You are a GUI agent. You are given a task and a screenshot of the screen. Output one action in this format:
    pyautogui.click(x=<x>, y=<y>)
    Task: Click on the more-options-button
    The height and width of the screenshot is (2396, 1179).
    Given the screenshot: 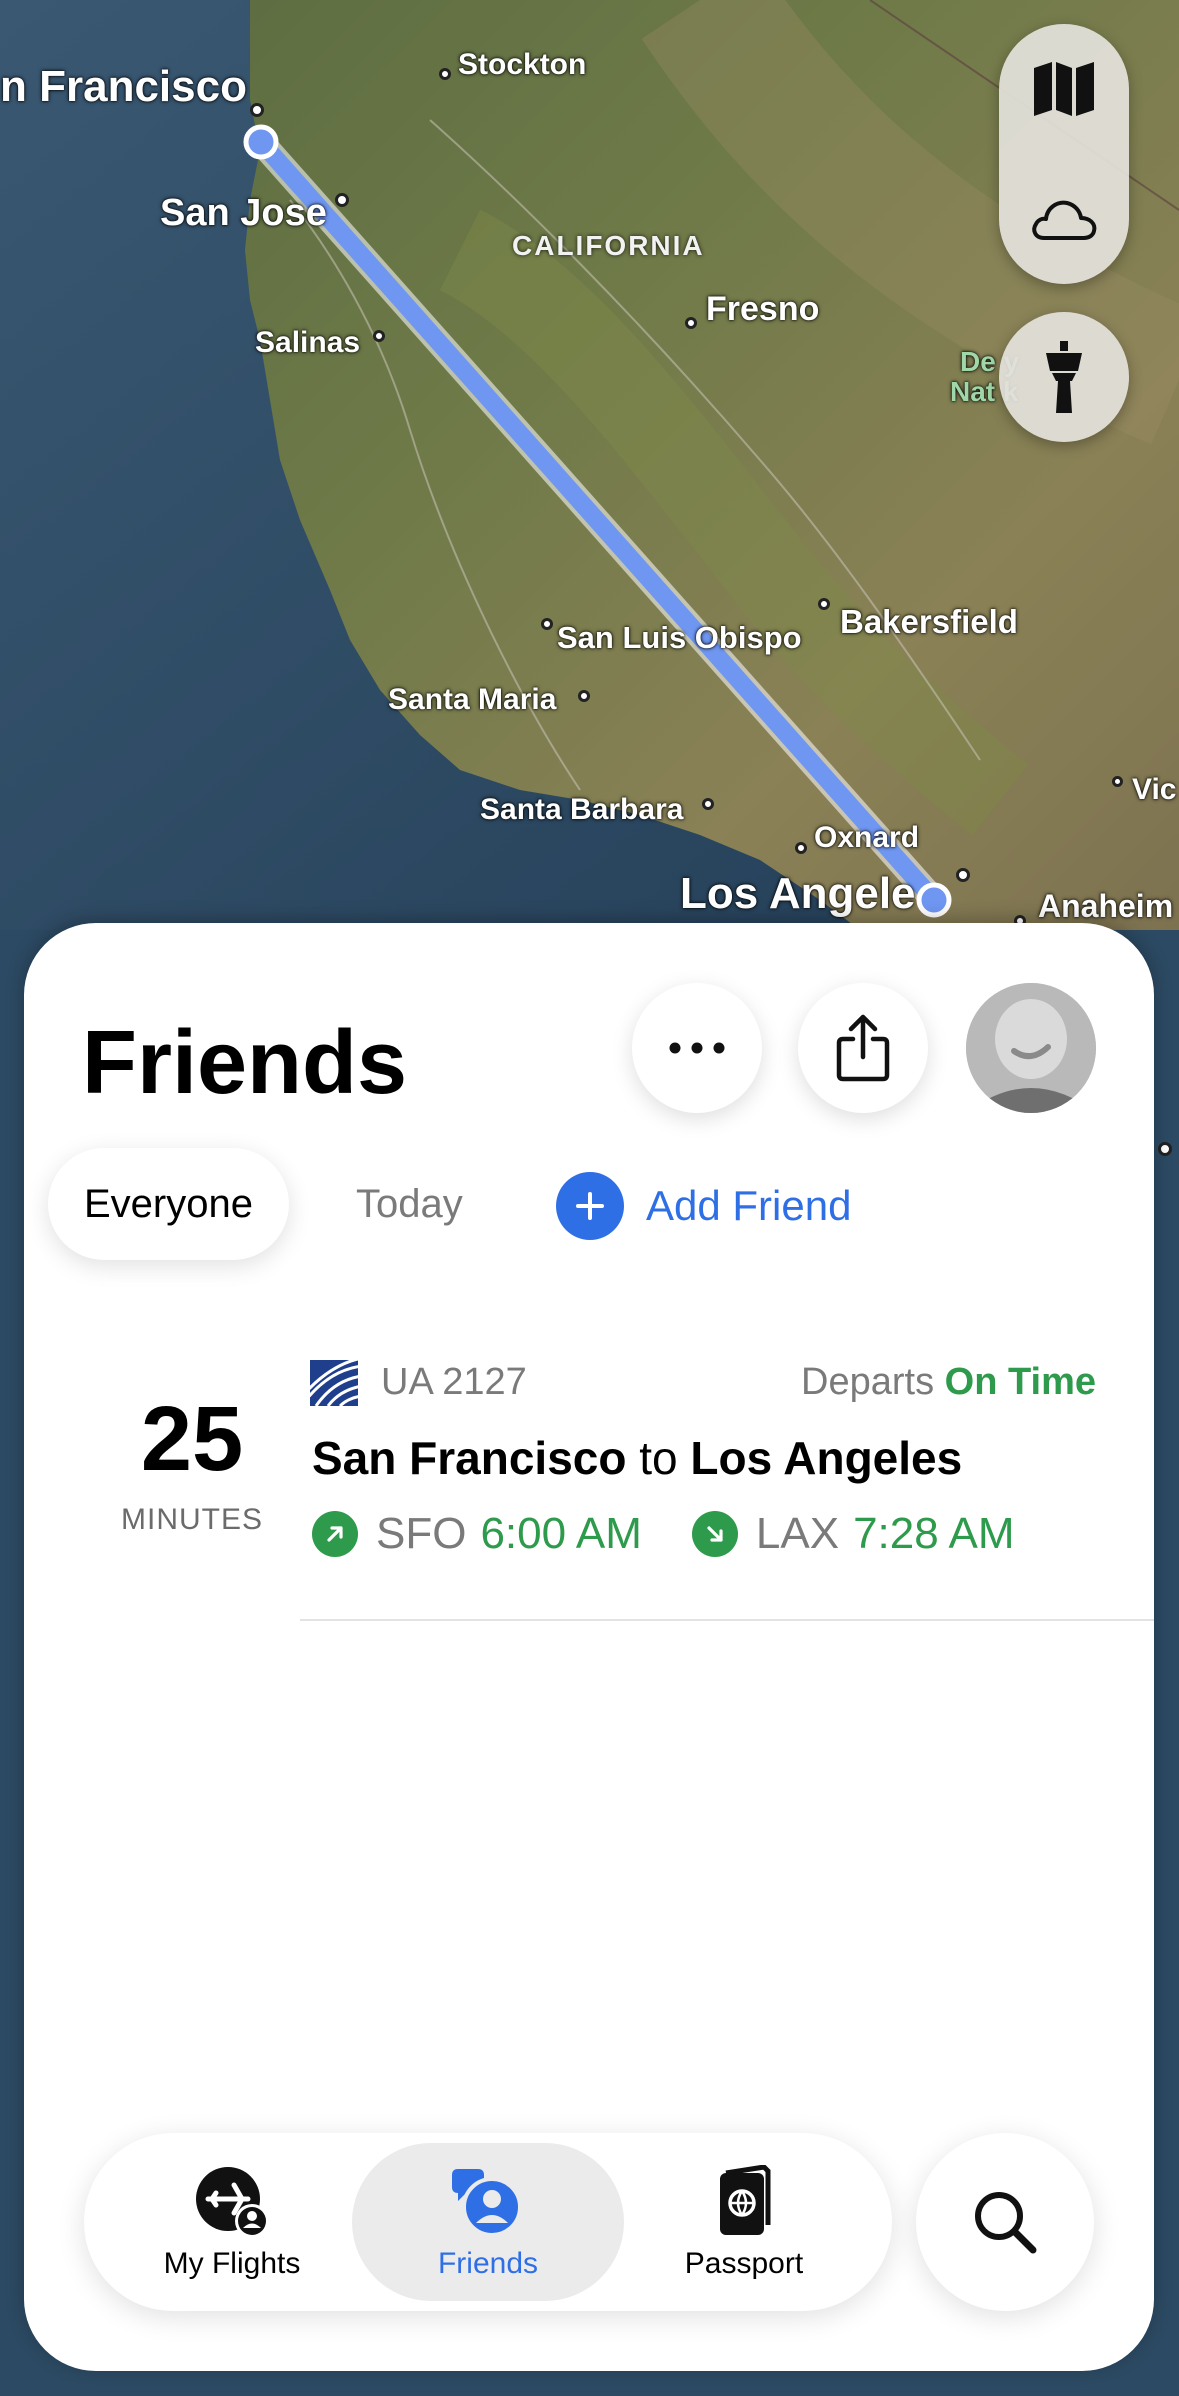 What is the action you would take?
    pyautogui.click(x=697, y=1048)
    